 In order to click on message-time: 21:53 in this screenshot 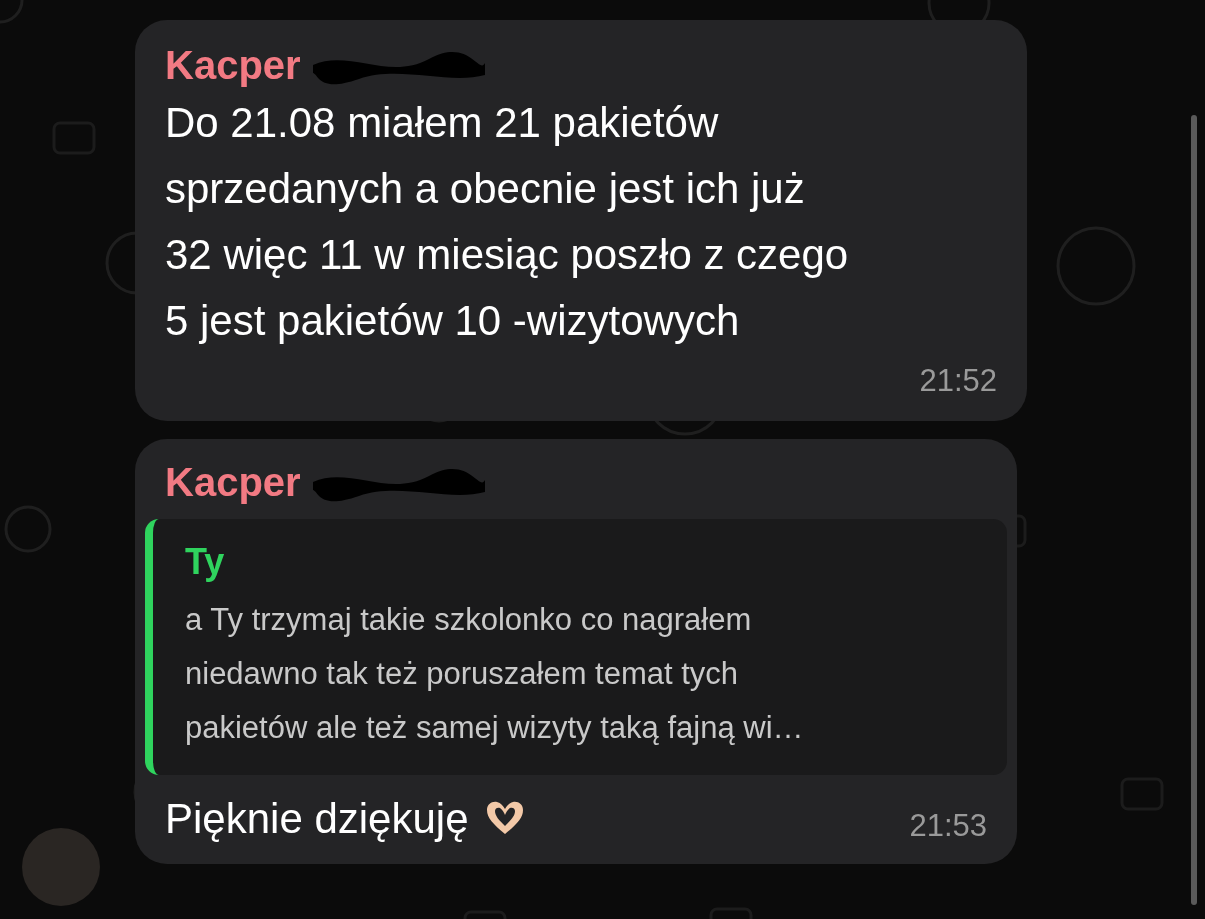, I will do `click(948, 825)`.